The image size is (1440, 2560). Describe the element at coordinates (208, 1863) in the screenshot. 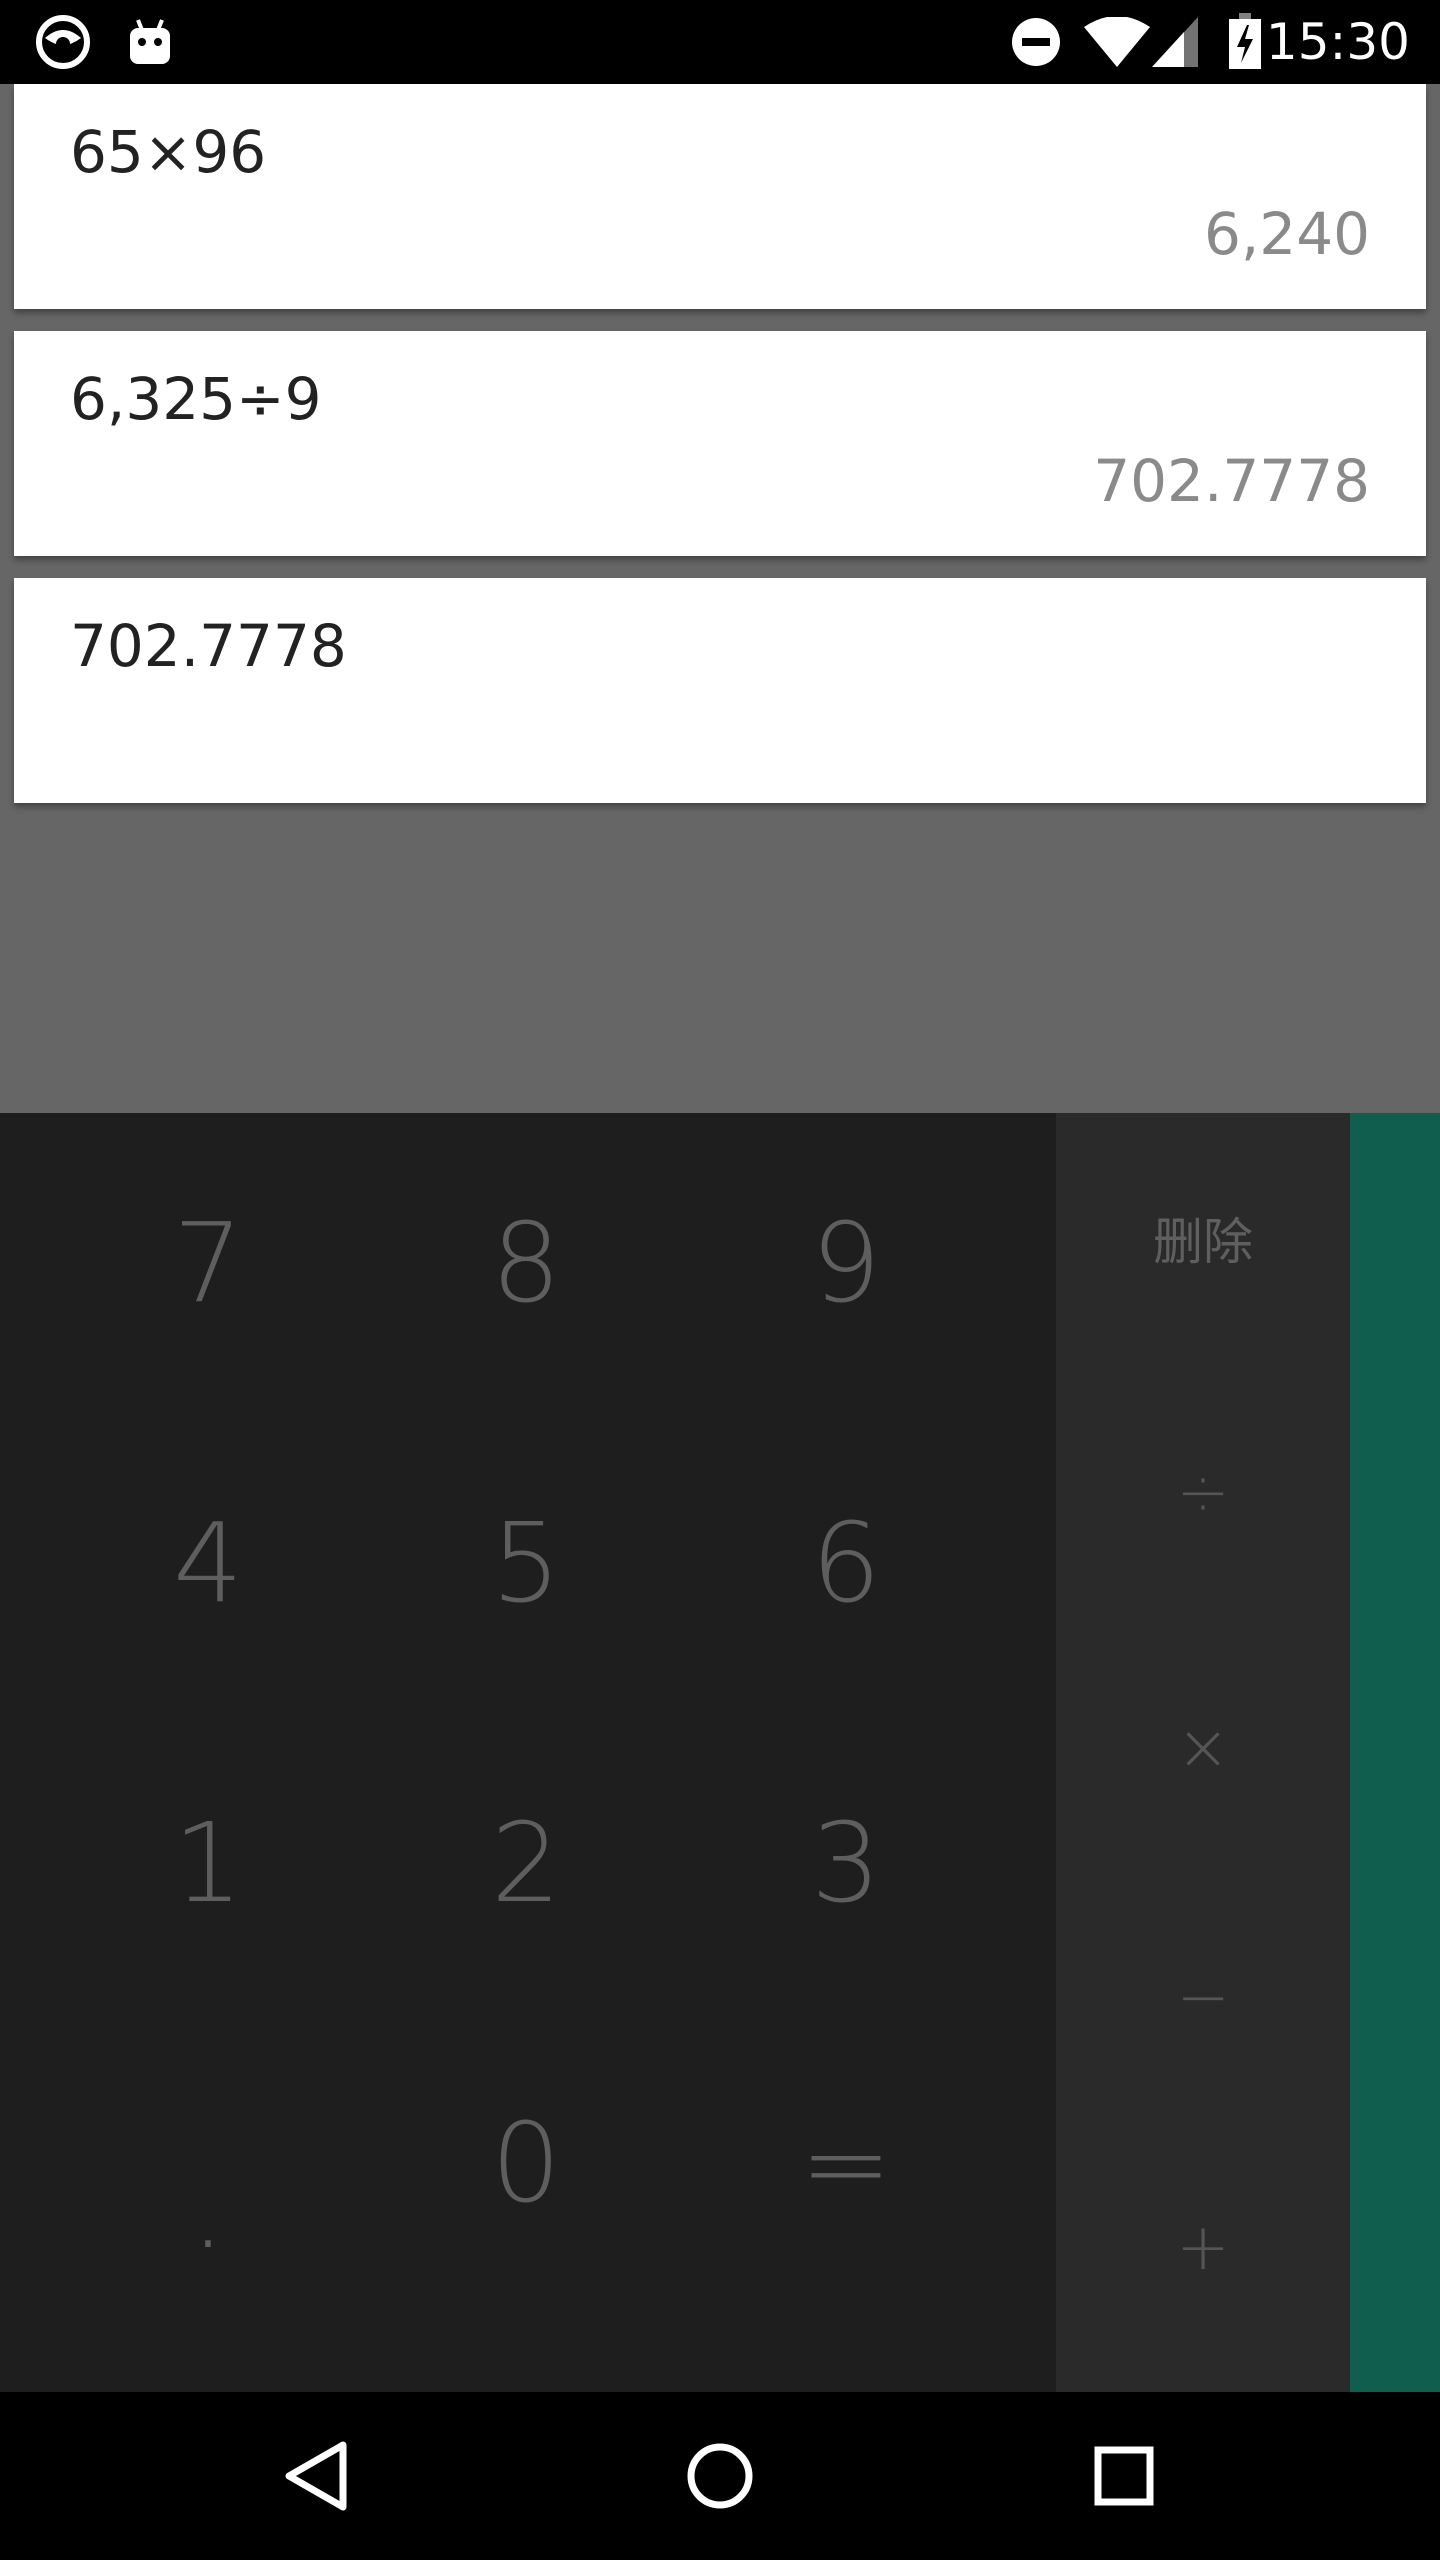

I see `digit-1-button: 1` at that location.